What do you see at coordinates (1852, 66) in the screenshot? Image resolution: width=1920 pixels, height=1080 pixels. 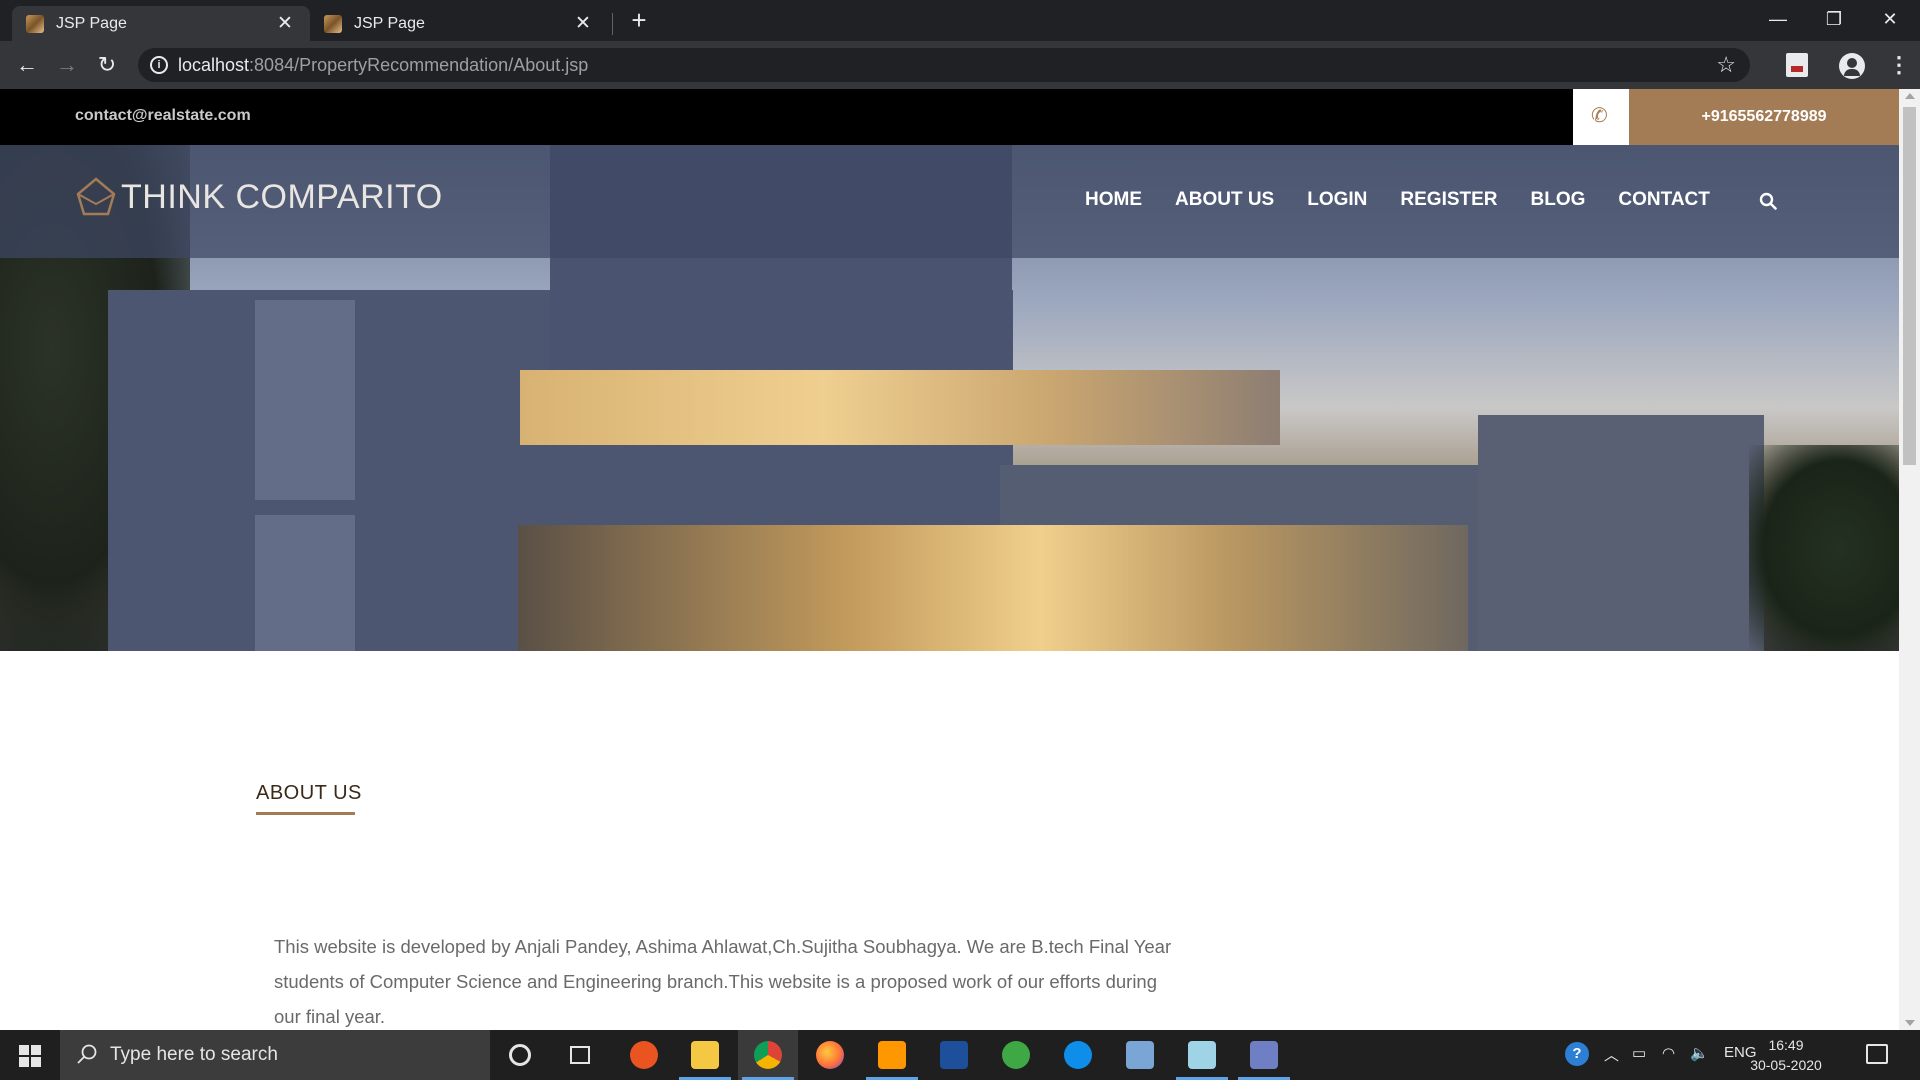 I see `profile-avatar-icon` at bounding box center [1852, 66].